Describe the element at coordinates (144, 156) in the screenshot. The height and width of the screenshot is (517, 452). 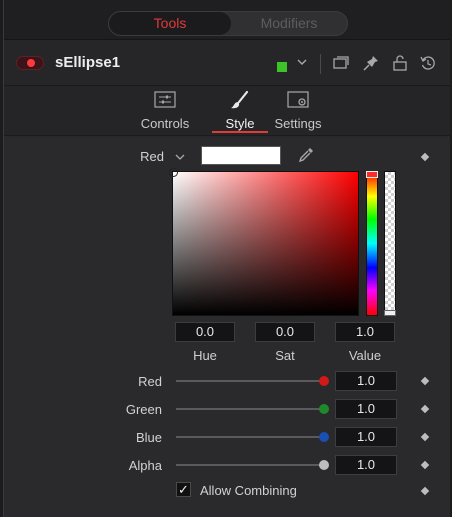
I see `channel-select-label: Red` at that location.